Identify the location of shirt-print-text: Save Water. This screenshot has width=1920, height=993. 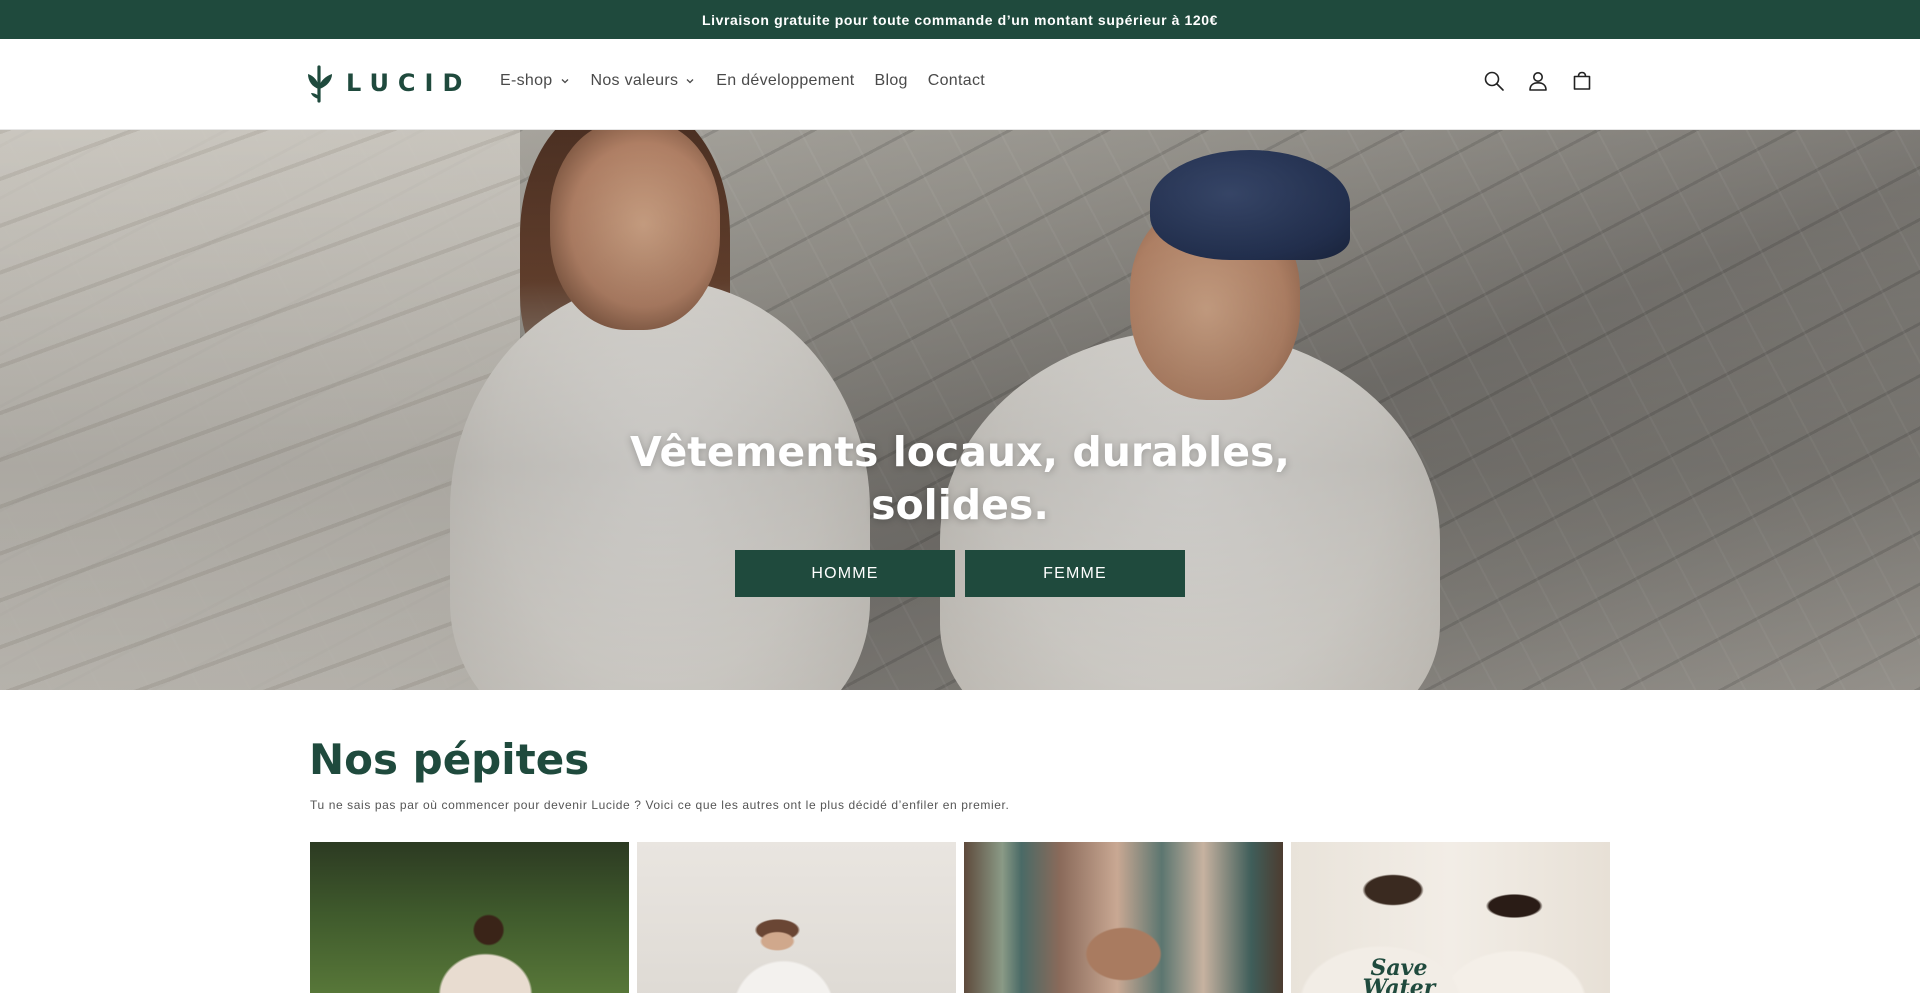
(1399, 974).